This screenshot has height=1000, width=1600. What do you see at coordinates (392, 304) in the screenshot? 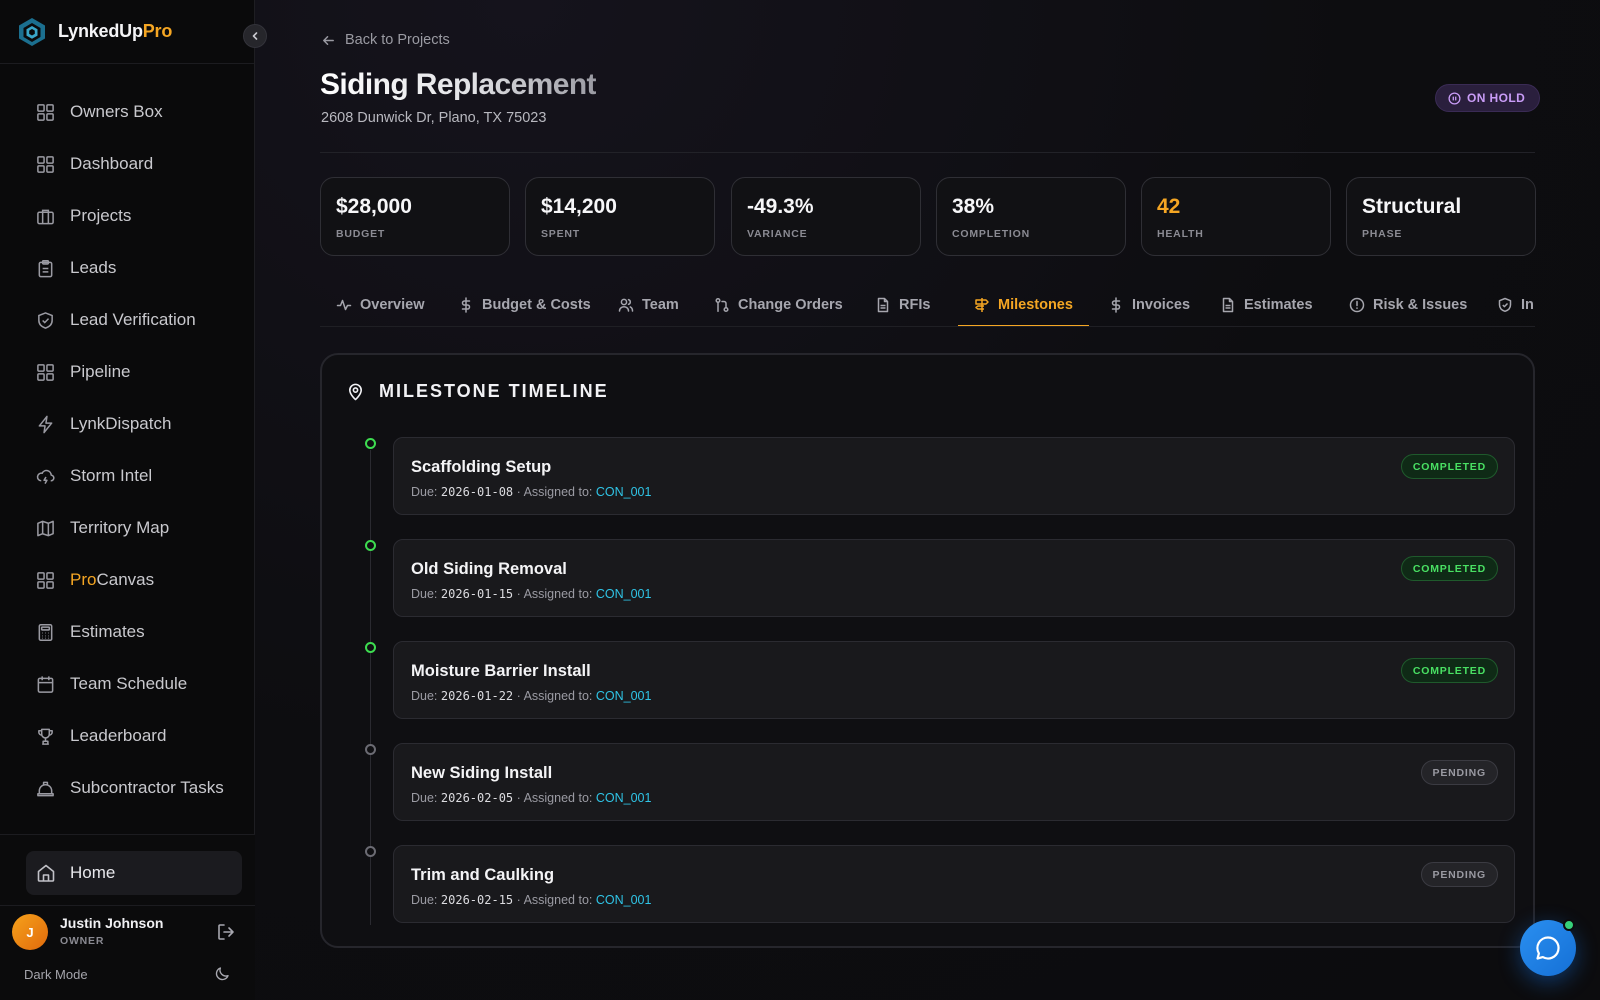
I see `tab-label: Overview` at bounding box center [392, 304].